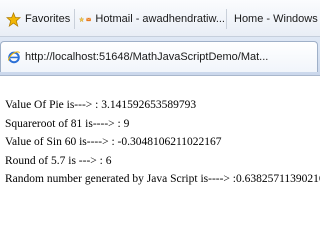 The image size is (320, 250). What do you see at coordinates (58, 160) in the screenshot?
I see `result-line-round: Round of 5.7 is ---> : 6` at bounding box center [58, 160].